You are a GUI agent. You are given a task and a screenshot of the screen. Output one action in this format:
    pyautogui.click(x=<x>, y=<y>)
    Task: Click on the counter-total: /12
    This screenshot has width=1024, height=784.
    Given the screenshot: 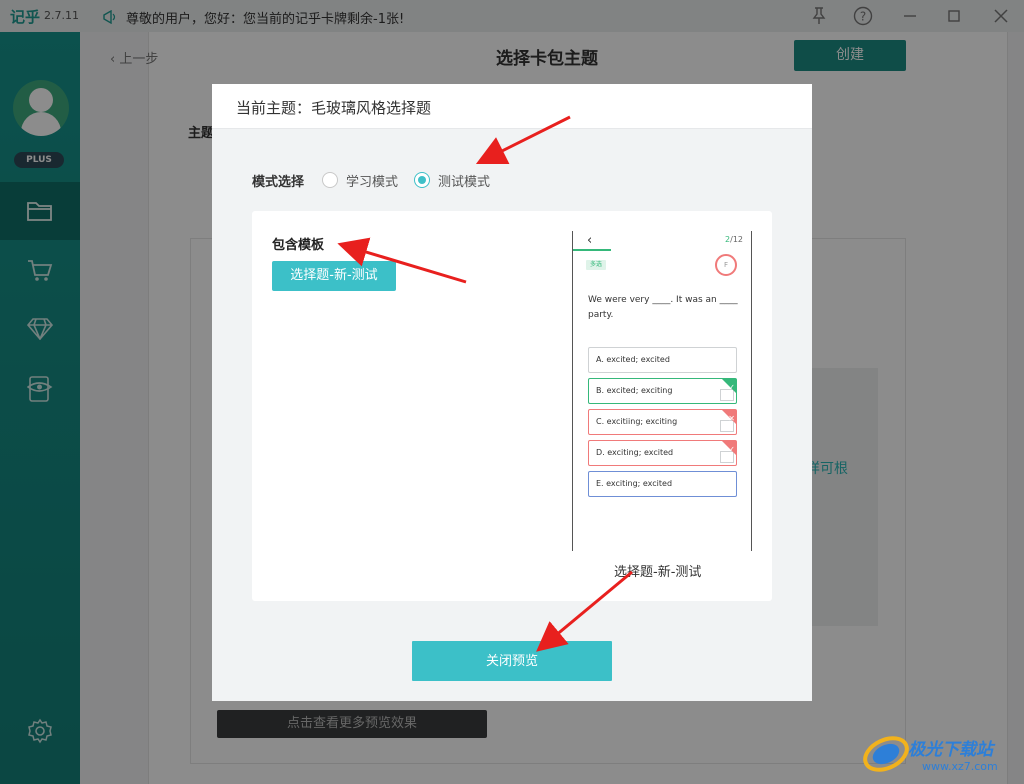 What is the action you would take?
    pyautogui.click(x=736, y=239)
    